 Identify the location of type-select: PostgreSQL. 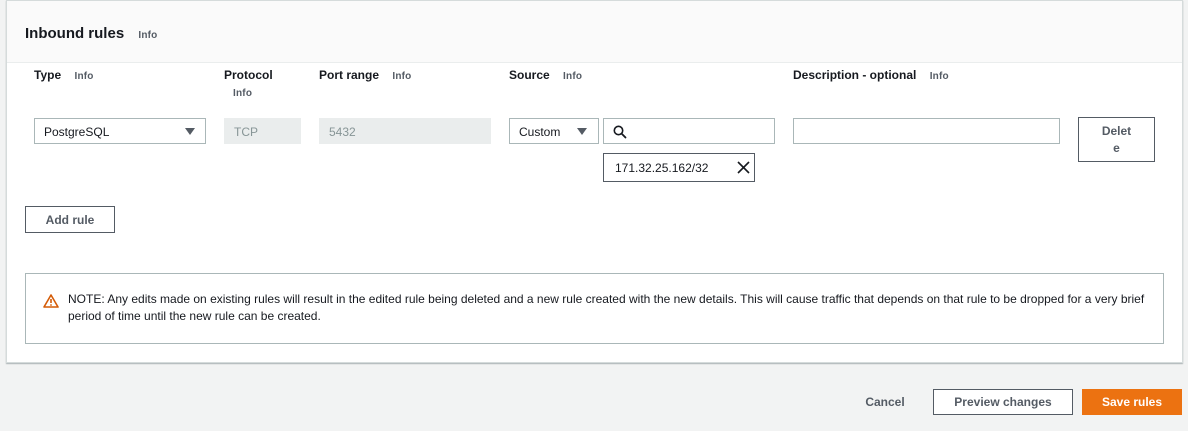
(120, 131).